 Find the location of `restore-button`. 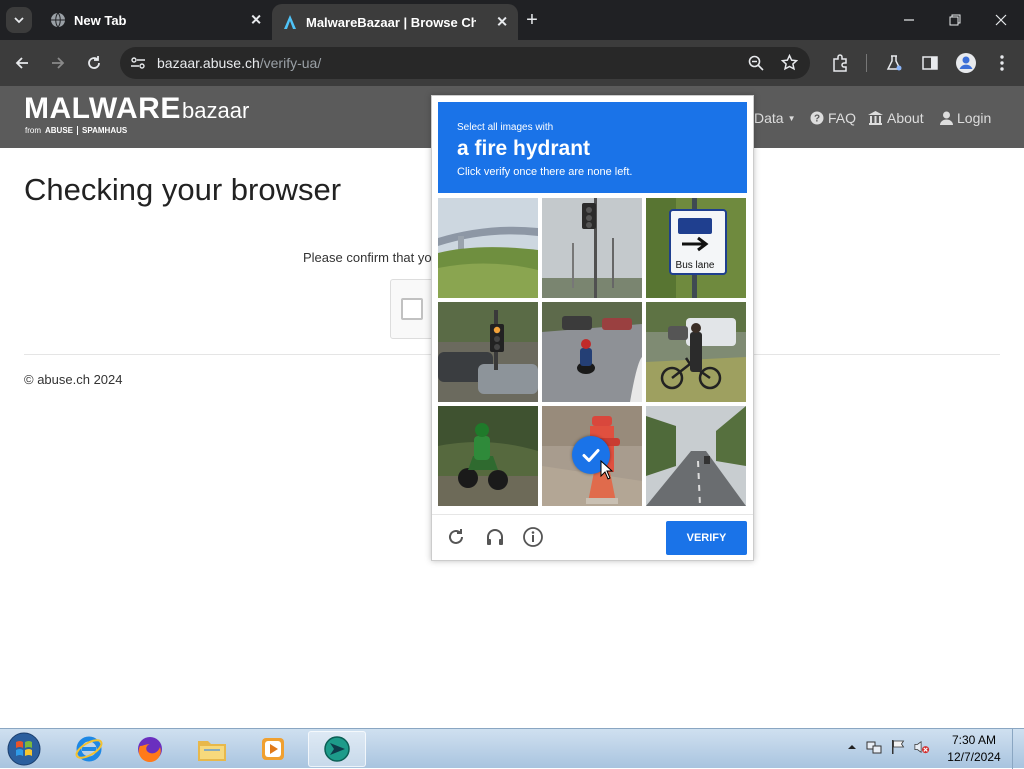

restore-button is located at coordinates (955, 20).